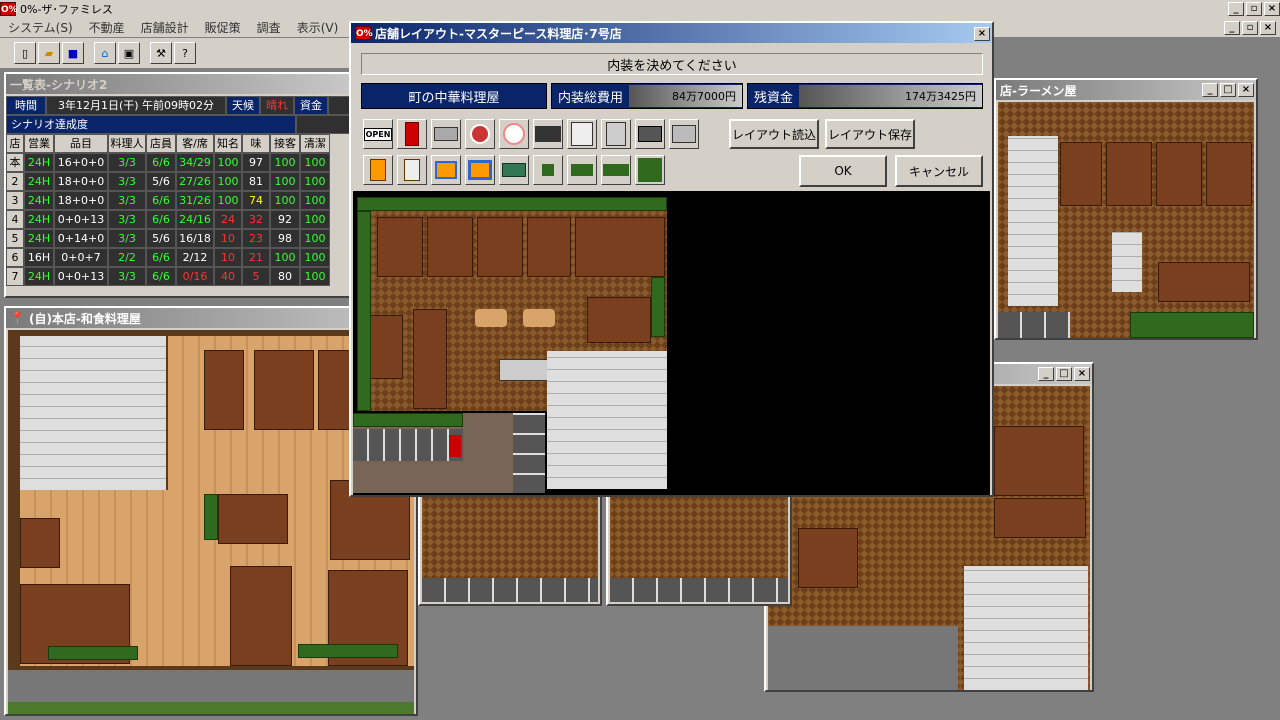 The image size is (1280, 720). Describe the element at coordinates (136, 105) in the screenshot. I see `time-value: 3年12月1日(干) 午前09時02分` at that location.